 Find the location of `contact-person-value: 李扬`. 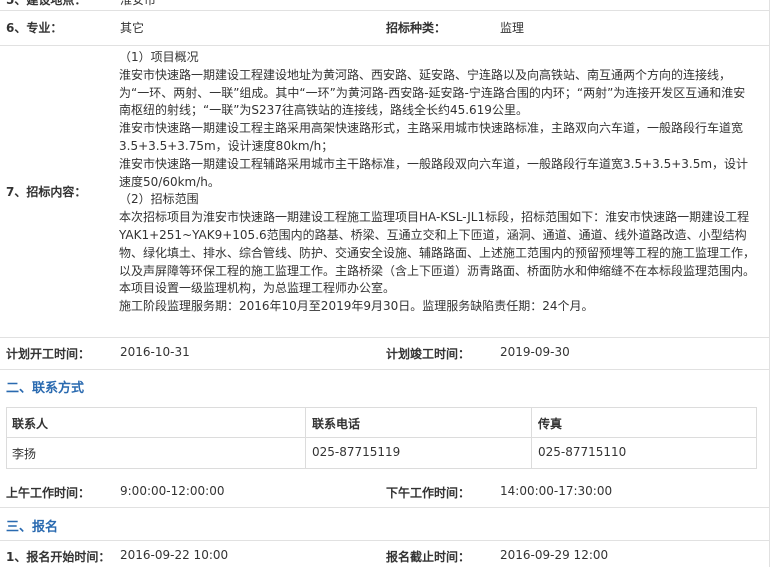

contact-person-value: 李扬 is located at coordinates (24, 454).